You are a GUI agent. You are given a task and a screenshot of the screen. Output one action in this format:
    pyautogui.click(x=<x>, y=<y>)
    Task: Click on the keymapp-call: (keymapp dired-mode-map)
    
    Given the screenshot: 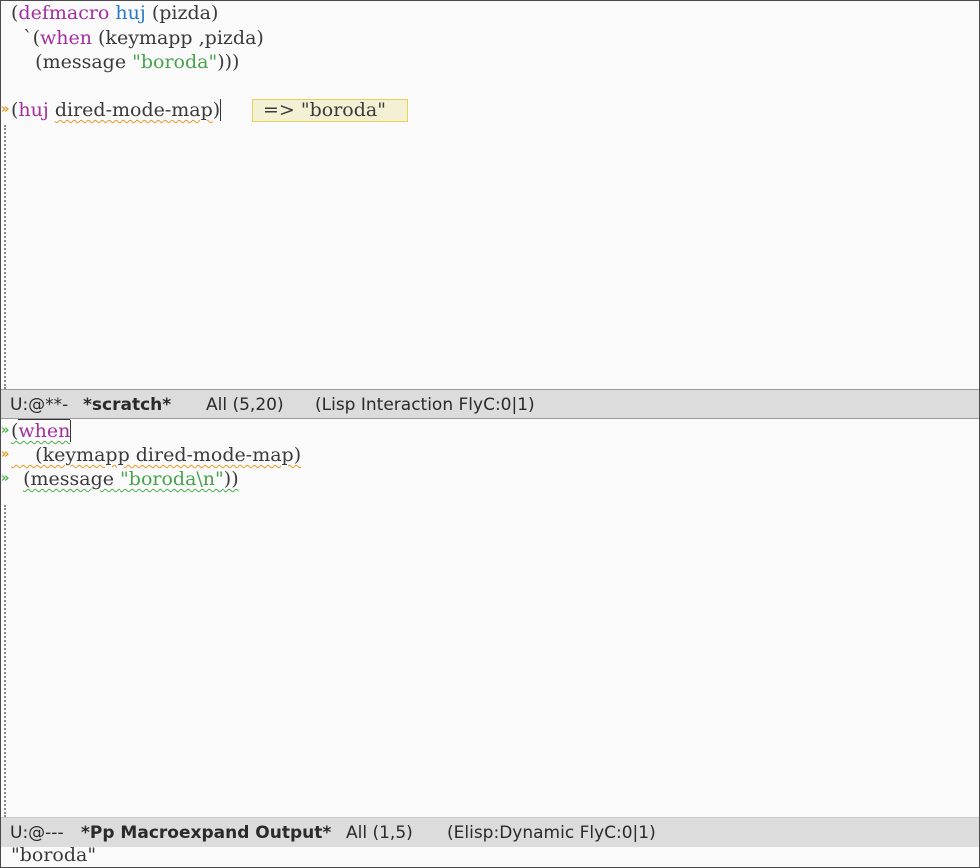 What is the action you would take?
    pyautogui.click(x=156, y=455)
    